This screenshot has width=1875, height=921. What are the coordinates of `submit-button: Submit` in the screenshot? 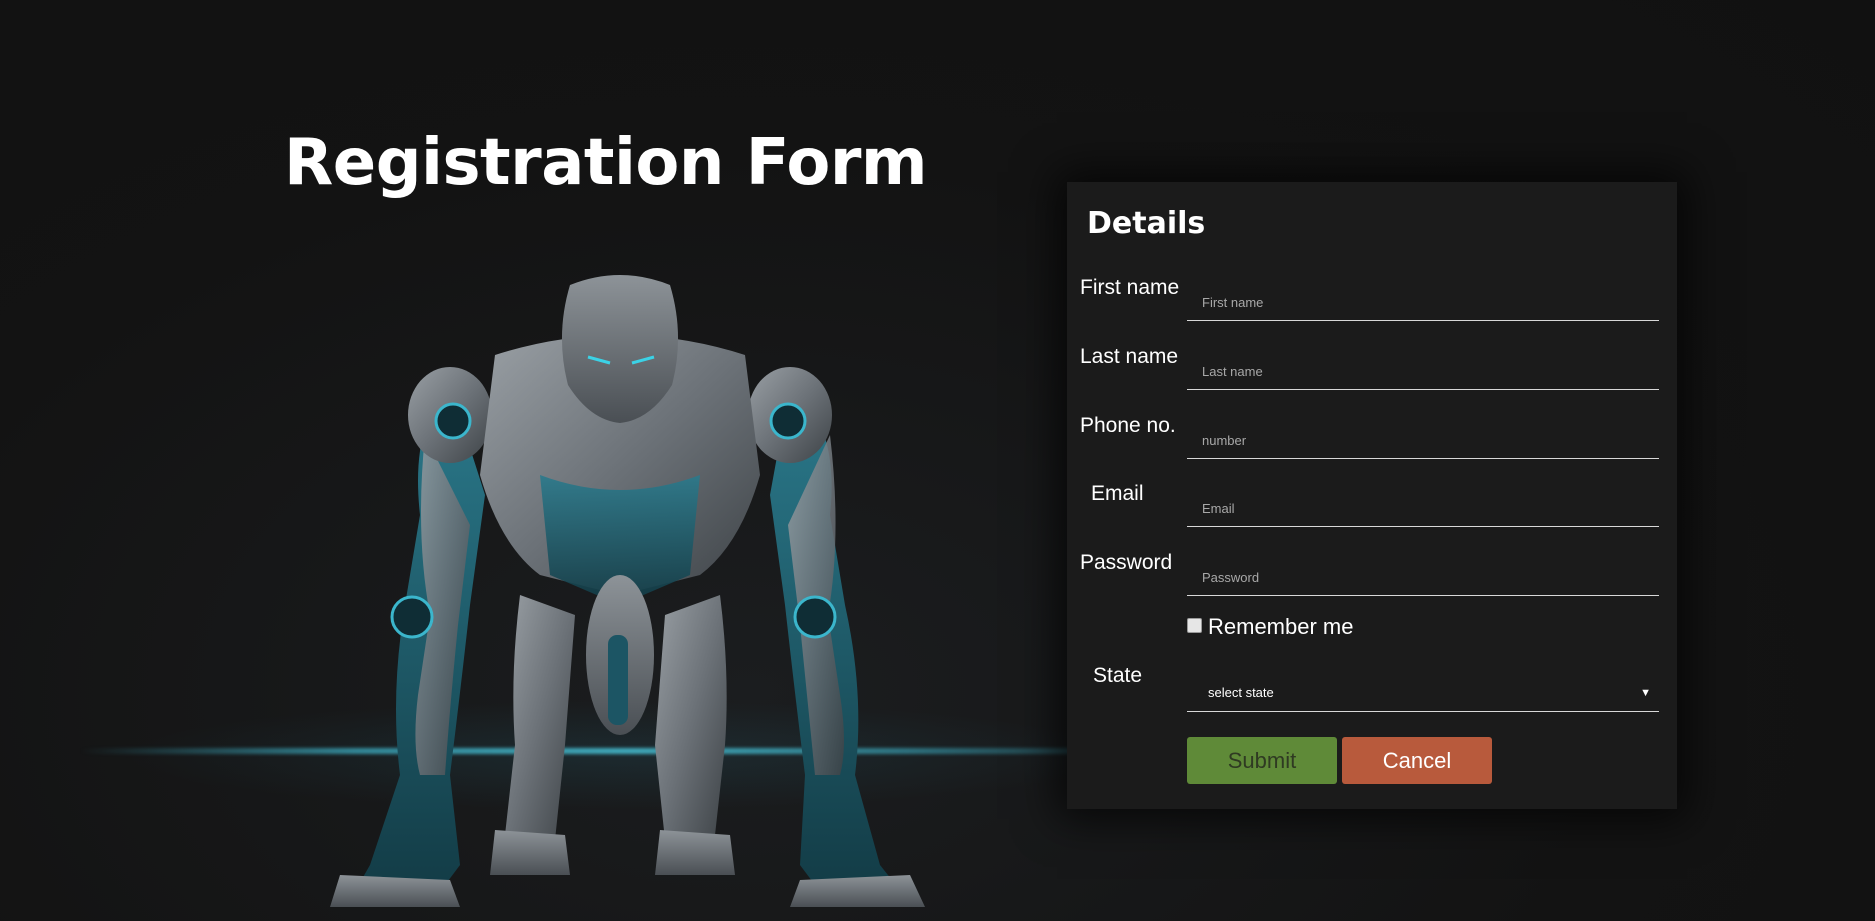 It's located at (1262, 760).